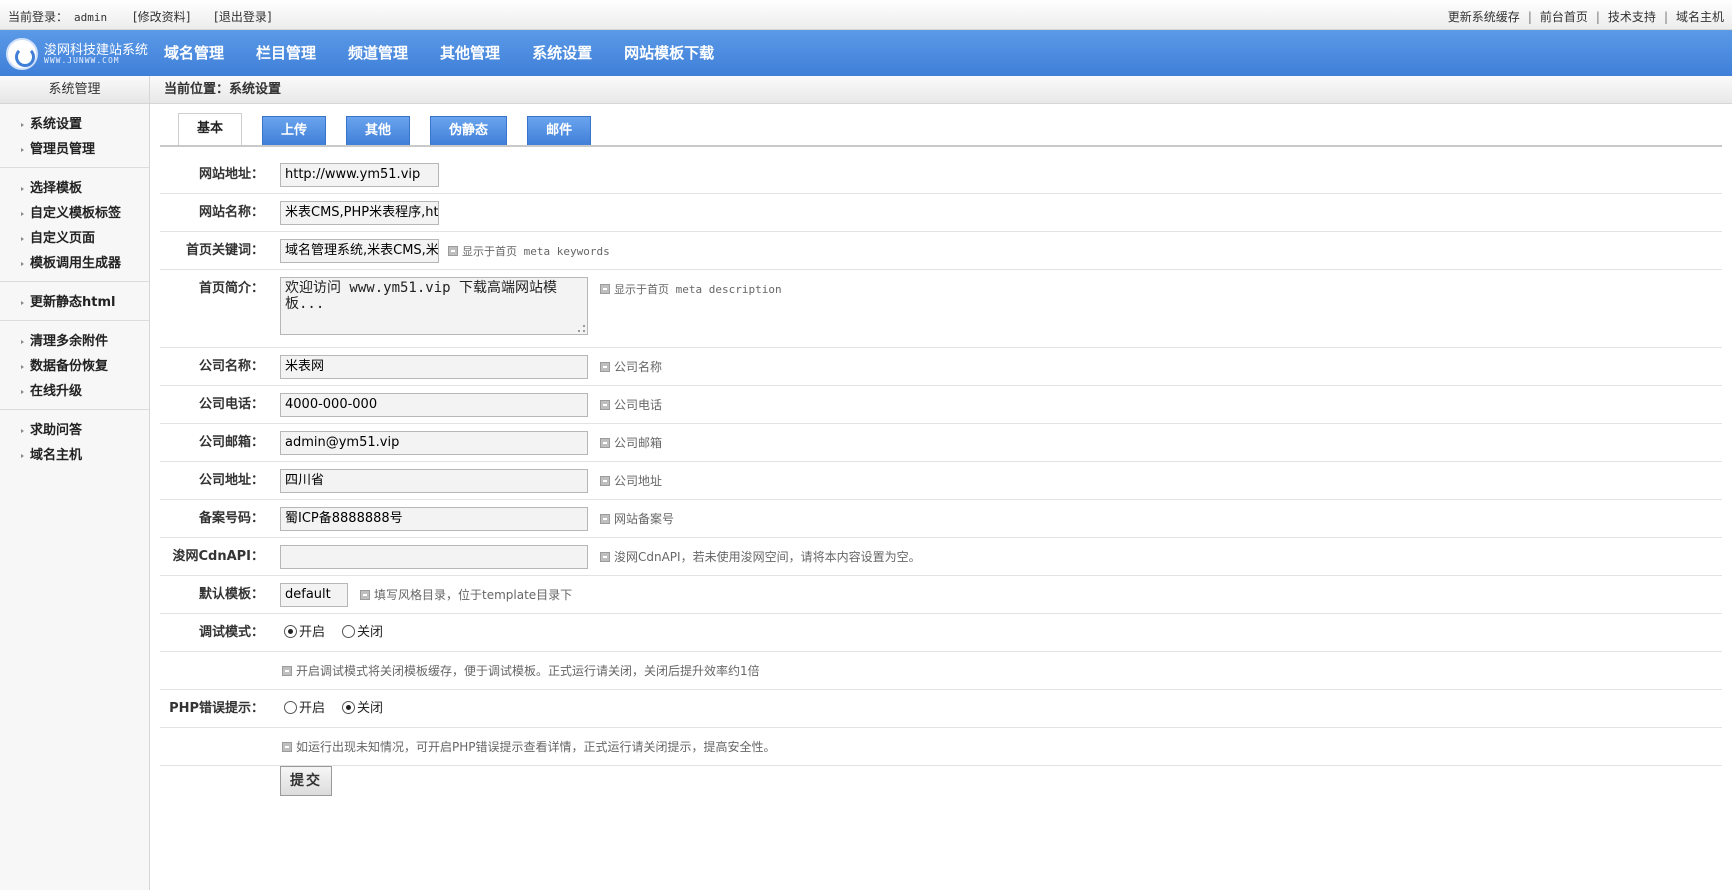 This screenshot has height=890, width=1732. What do you see at coordinates (529, 251) in the screenshot?
I see `keywords-hint: 显示于首页 meta keywords` at bounding box center [529, 251].